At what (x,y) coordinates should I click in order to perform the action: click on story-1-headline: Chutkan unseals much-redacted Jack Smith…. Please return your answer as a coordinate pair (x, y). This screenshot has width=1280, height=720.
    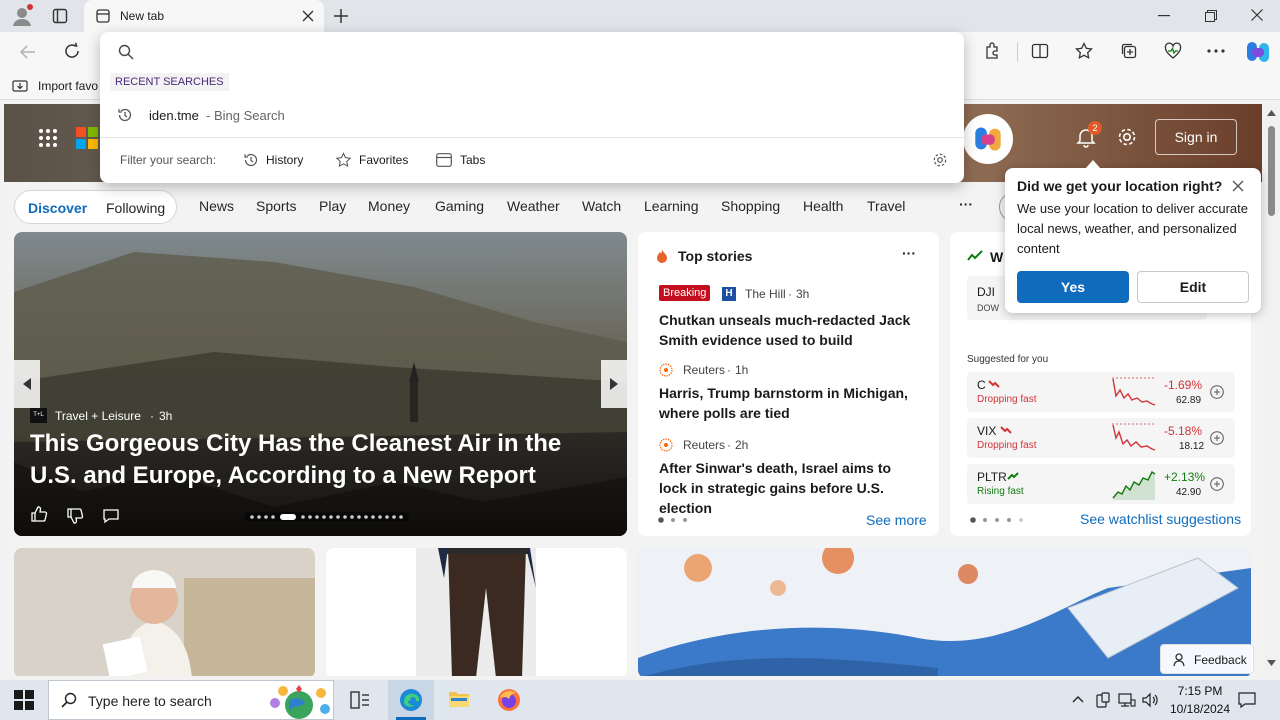
    Looking at the image, I should click on (790, 330).